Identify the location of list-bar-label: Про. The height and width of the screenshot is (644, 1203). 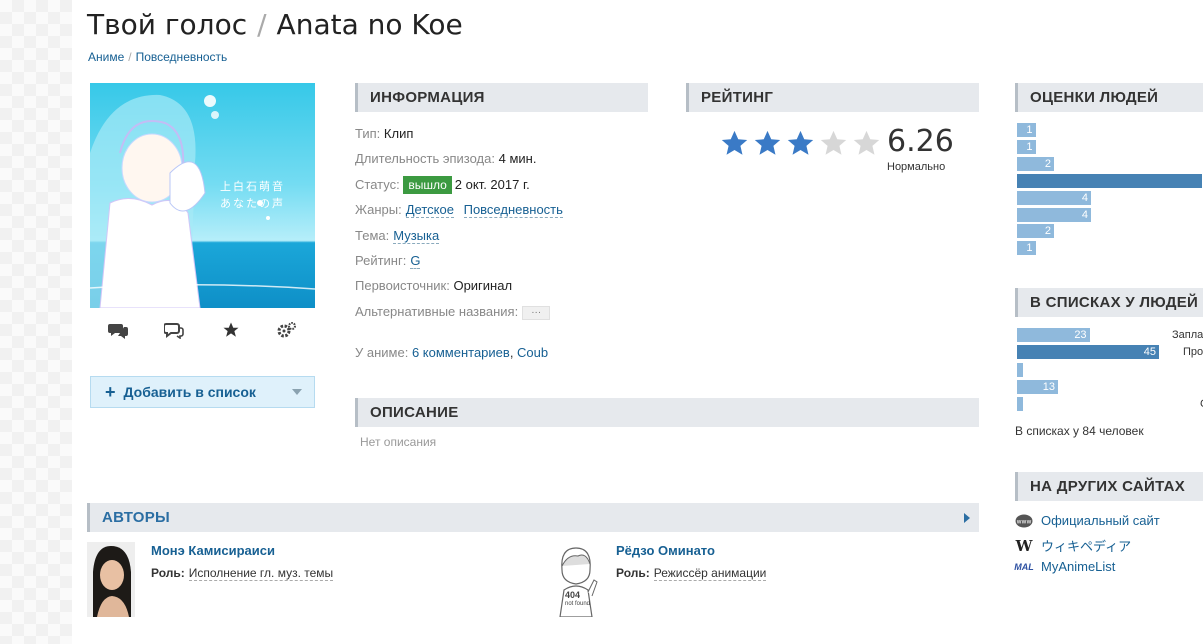
(1193, 352).